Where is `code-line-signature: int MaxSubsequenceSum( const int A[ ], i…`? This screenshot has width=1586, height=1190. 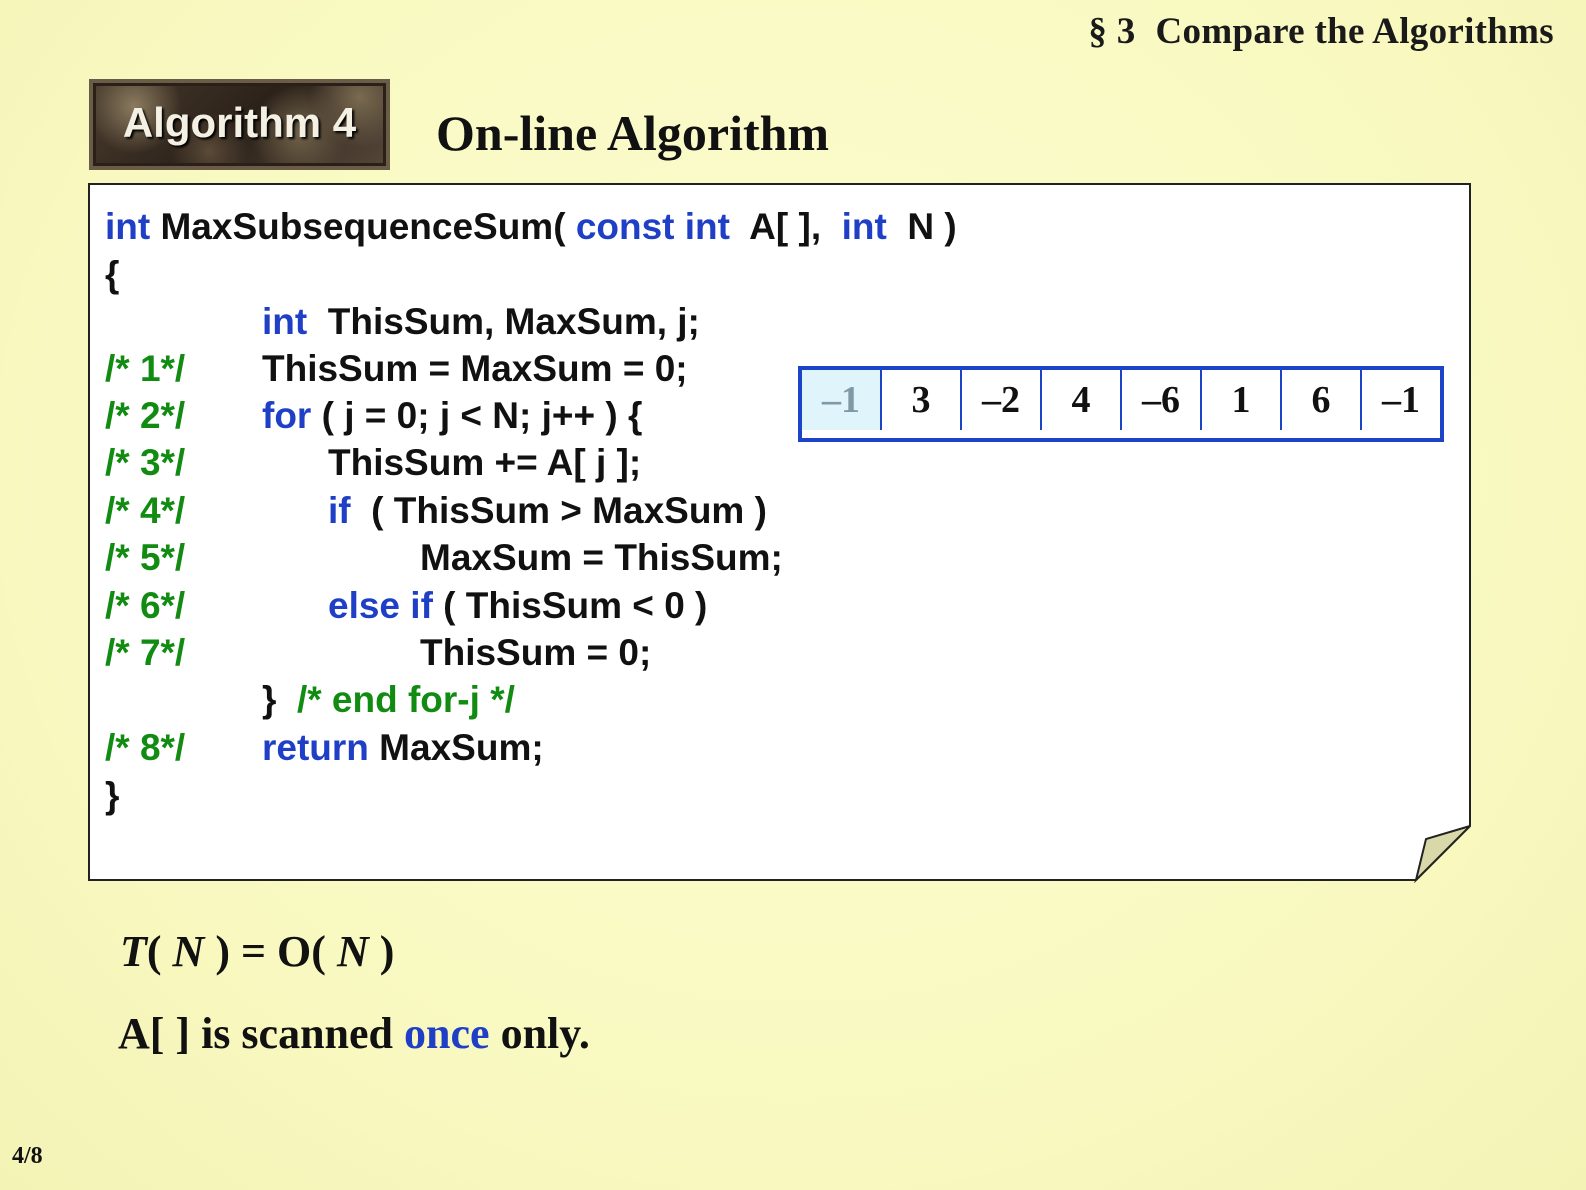
code-line-signature: int MaxSubsequenceSum( const int A[ ], i… is located at coordinates (531, 226).